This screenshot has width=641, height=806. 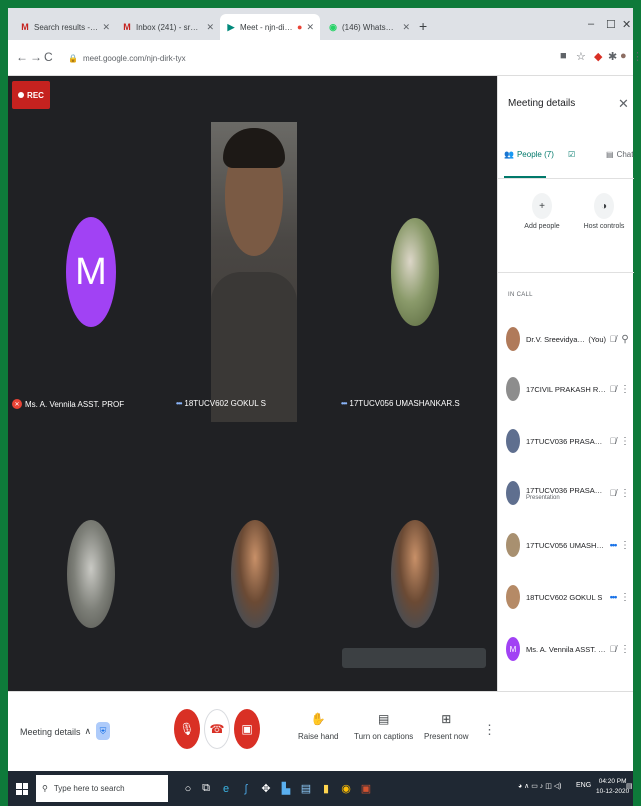 I want to click on host-controls-button: ◑ Host controls, so click(x=604, y=211).